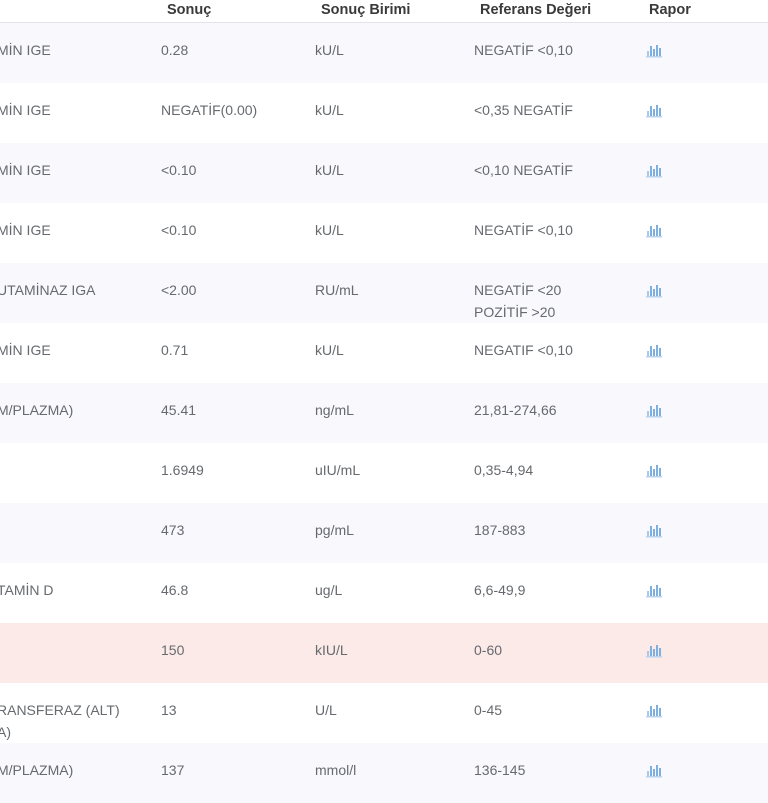  I want to click on reference-value-cell-line: NEGATİF <20, so click(518, 290).